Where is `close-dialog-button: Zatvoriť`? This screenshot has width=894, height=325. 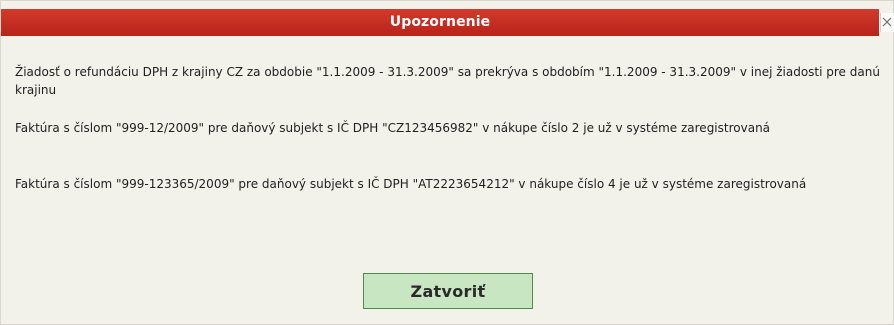
close-dialog-button: Zatvoriť is located at coordinates (448, 291).